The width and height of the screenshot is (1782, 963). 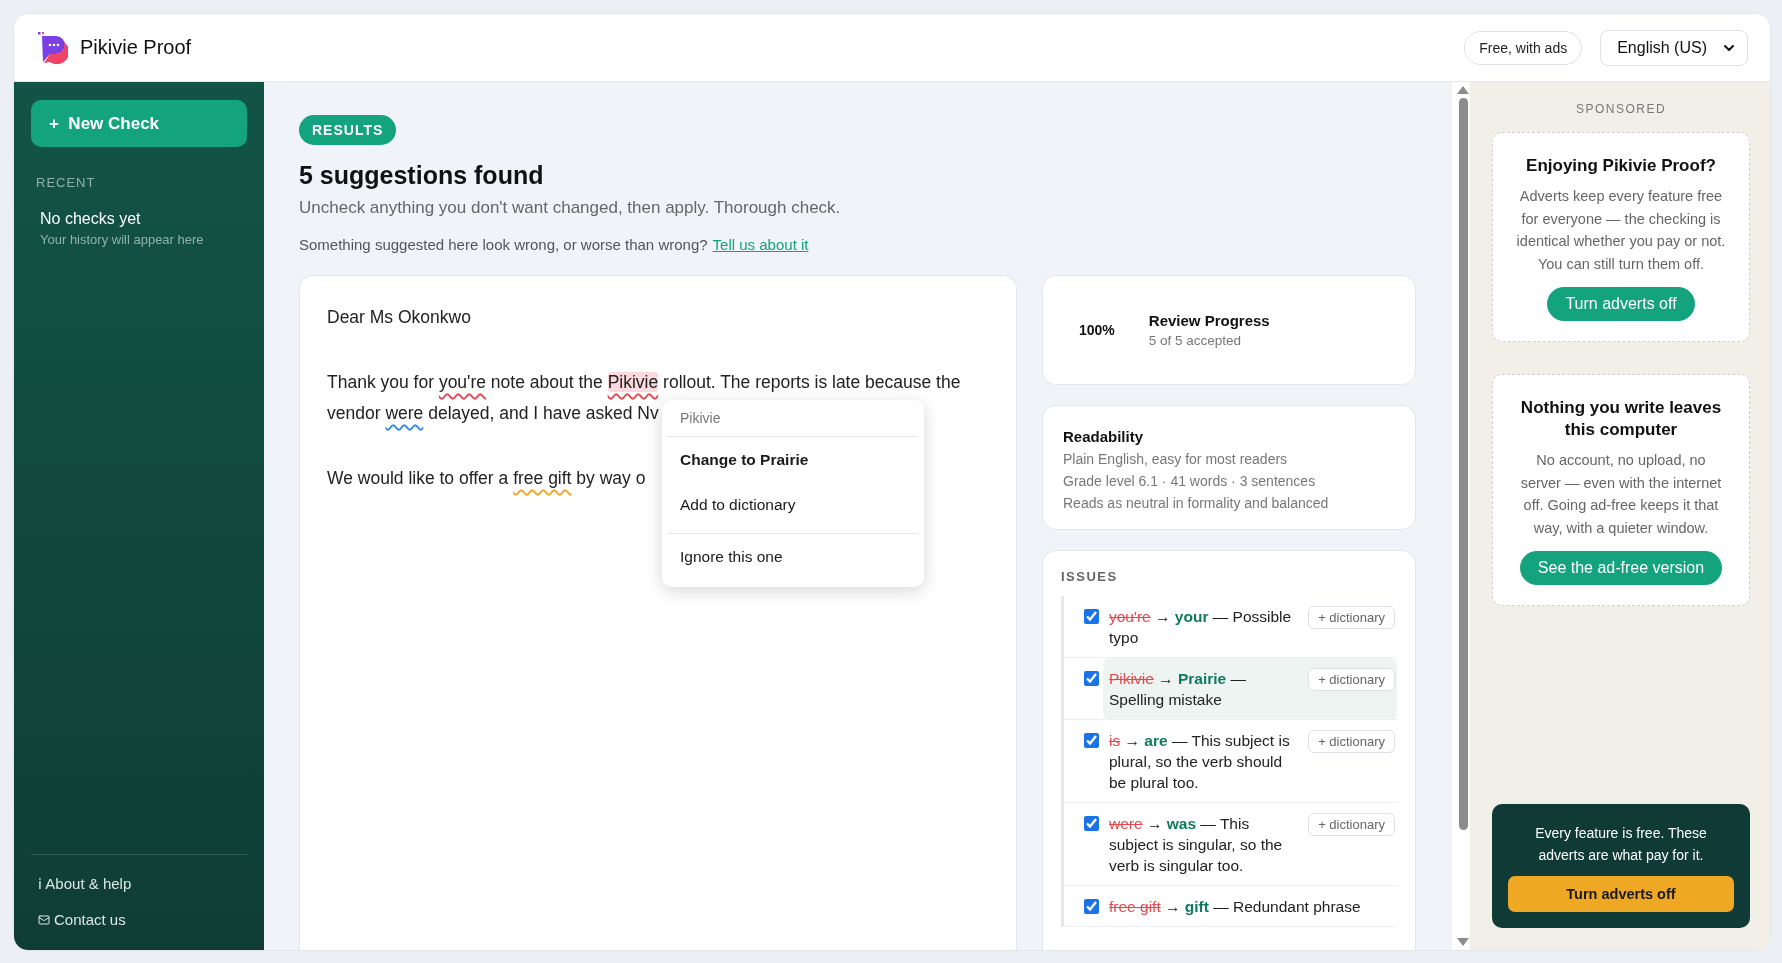 I want to click on issue-text: free gift → gift — Redundant phrase, so click(x=1235, y=907).